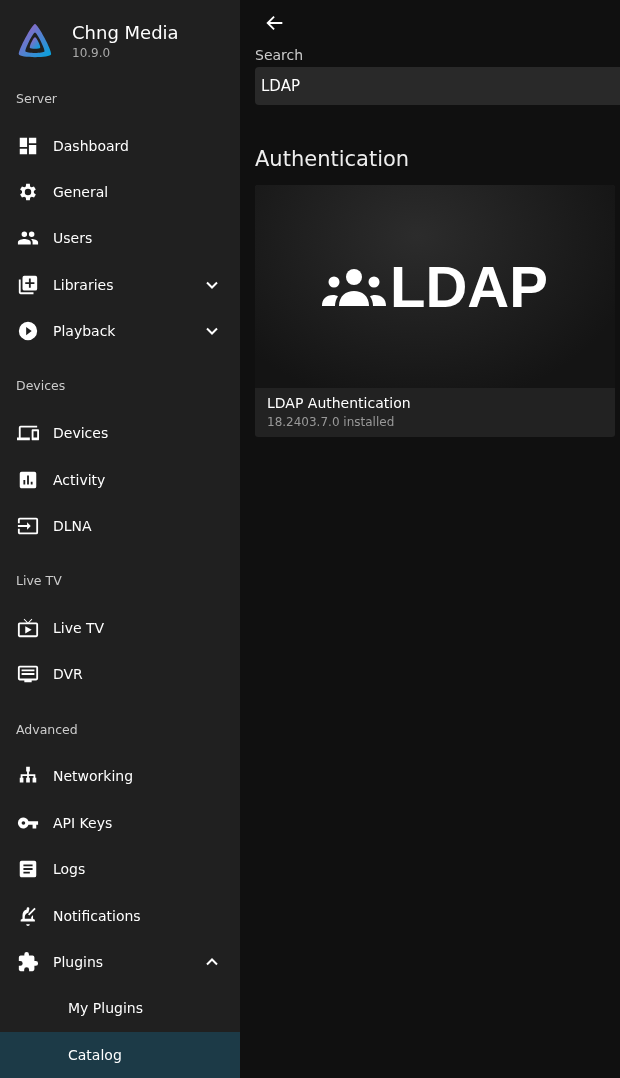 The height and width of the screenshot is (1078, 620). I want to click on nav-item: DVR, so click(120, 674).